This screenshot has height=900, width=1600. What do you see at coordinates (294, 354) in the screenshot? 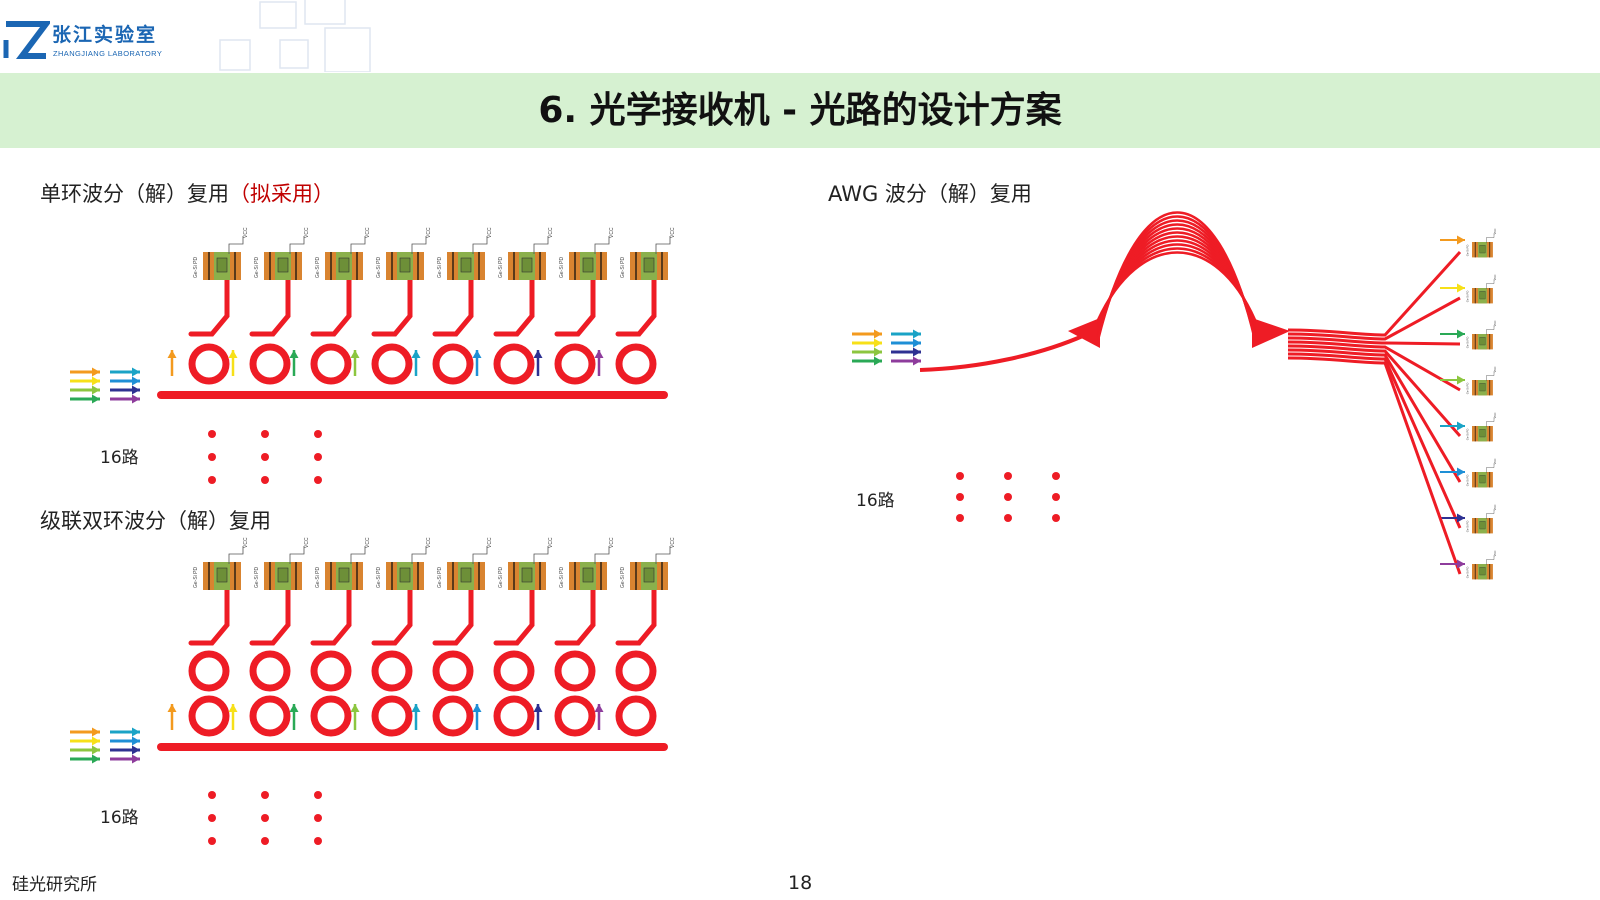
I see `drop-wavelength-arrow-head` at bounding box center [294, 354].